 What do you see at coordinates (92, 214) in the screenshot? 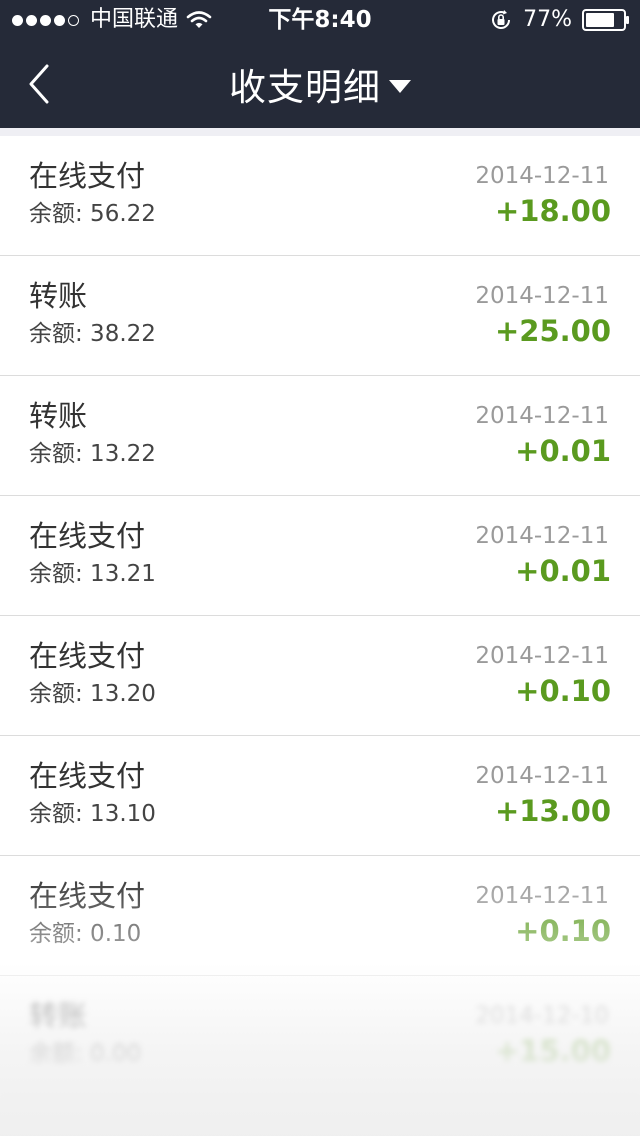
I see `transaction-balance: 余额: 56.22` at bounding box center [92, 214].